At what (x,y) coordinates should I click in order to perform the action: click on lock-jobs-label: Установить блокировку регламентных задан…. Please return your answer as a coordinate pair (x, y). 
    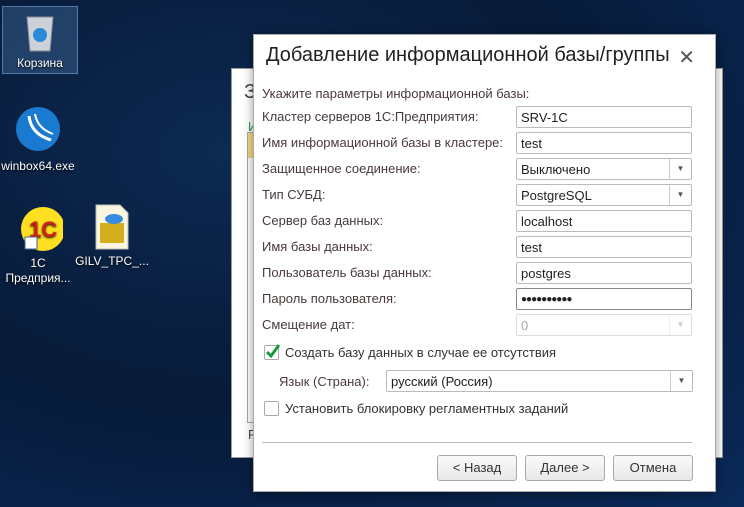
    Looking at the image, I should click on (426, 408).